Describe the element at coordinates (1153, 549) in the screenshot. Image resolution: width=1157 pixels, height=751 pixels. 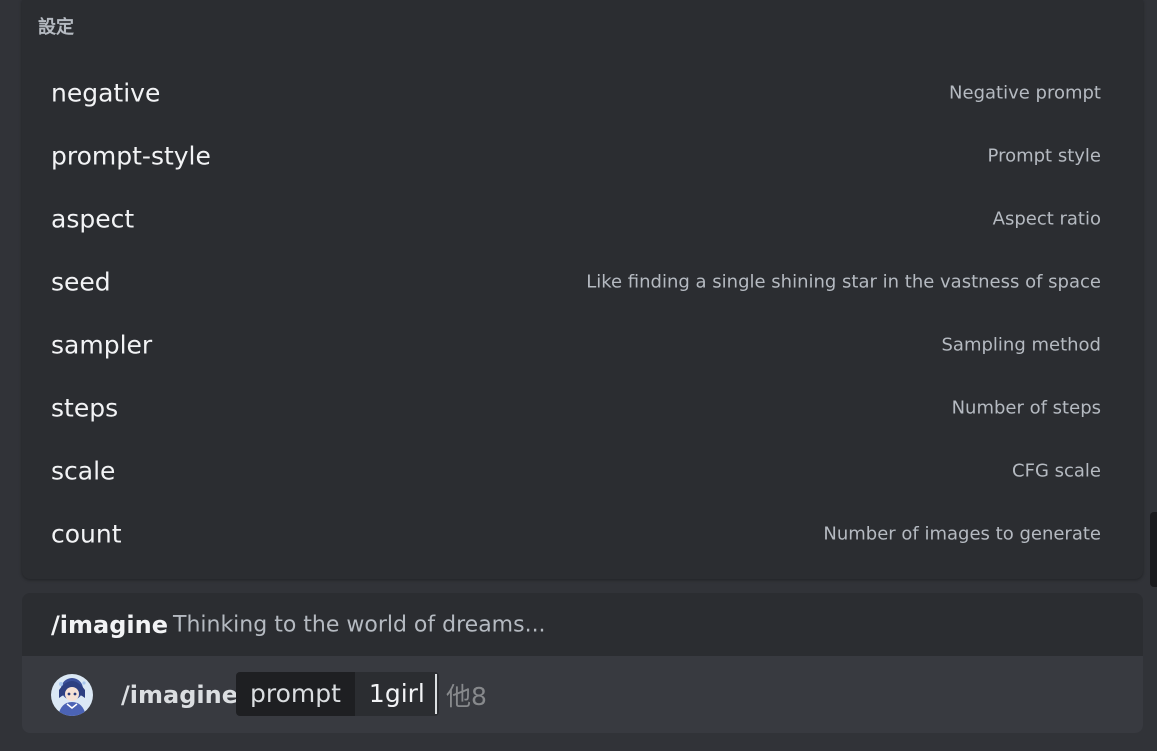
I see `scrollbar-thumb` at that location.